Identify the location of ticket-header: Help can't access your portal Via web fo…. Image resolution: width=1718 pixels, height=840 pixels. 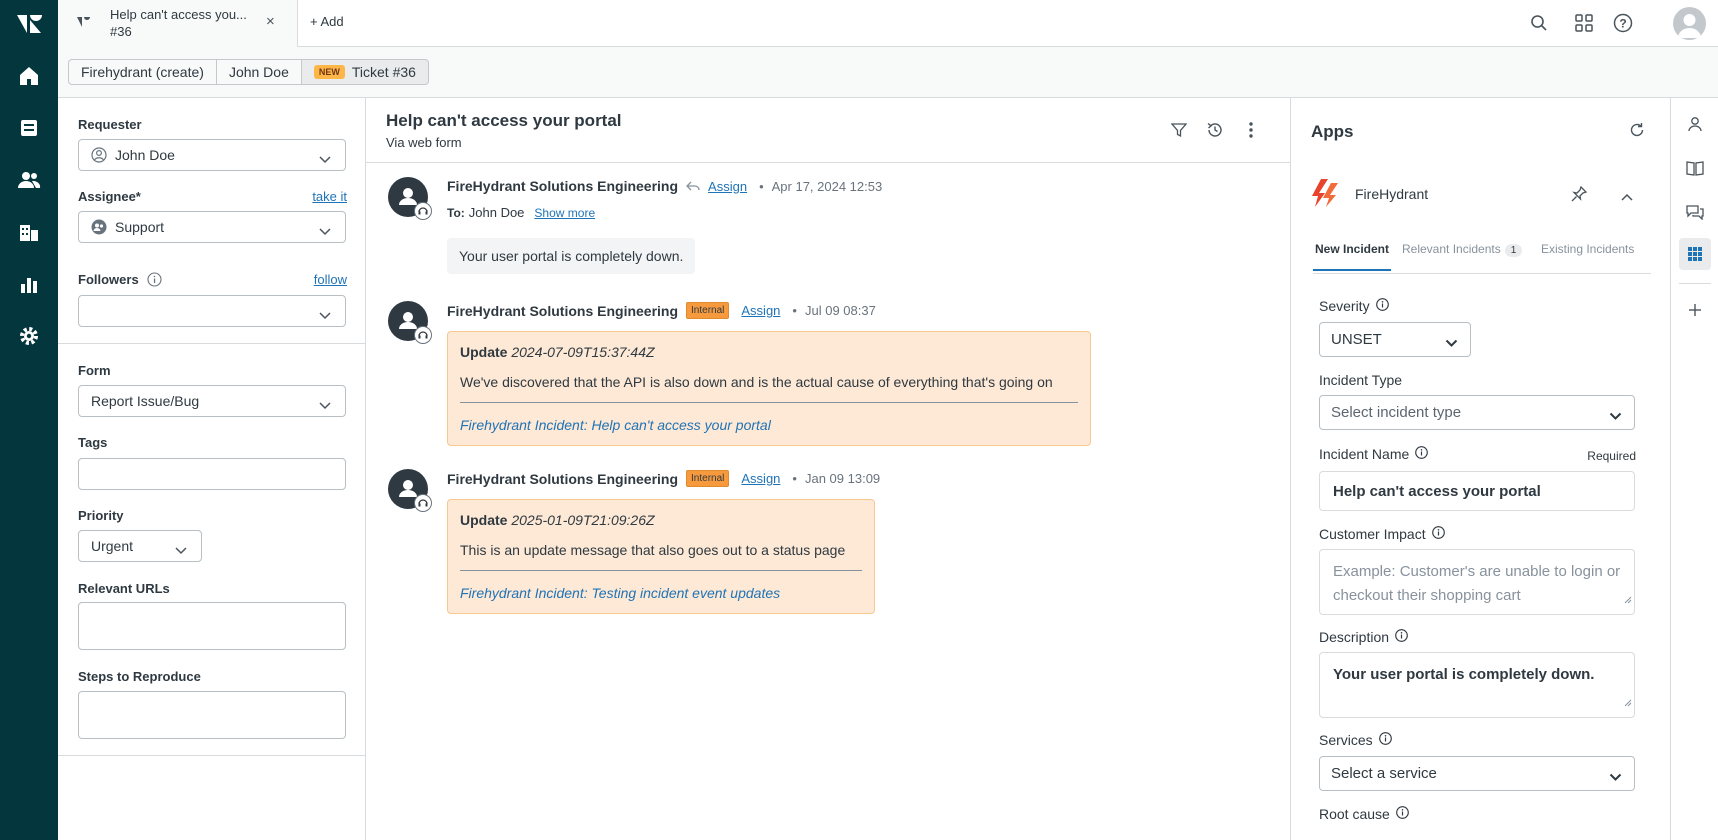
(828, 130).